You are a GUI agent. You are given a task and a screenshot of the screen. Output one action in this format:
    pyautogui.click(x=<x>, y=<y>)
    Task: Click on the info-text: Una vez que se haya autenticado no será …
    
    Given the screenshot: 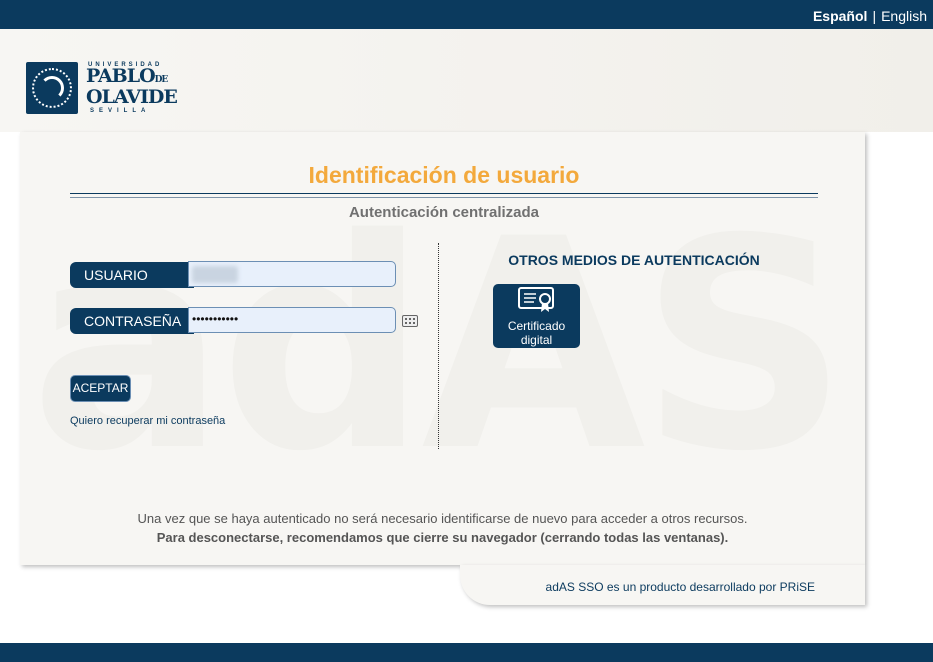 What is the action you would take?
    pyautogui.click(x=442, y=518)
    